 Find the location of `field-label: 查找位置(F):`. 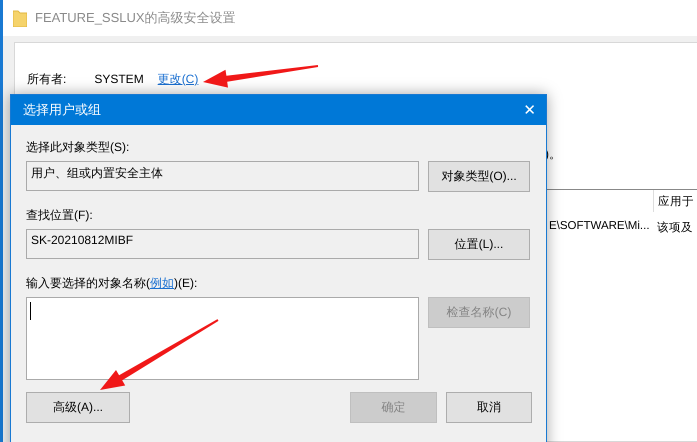

field-label: 查找位置(F): is located at coordinates (60, 215).